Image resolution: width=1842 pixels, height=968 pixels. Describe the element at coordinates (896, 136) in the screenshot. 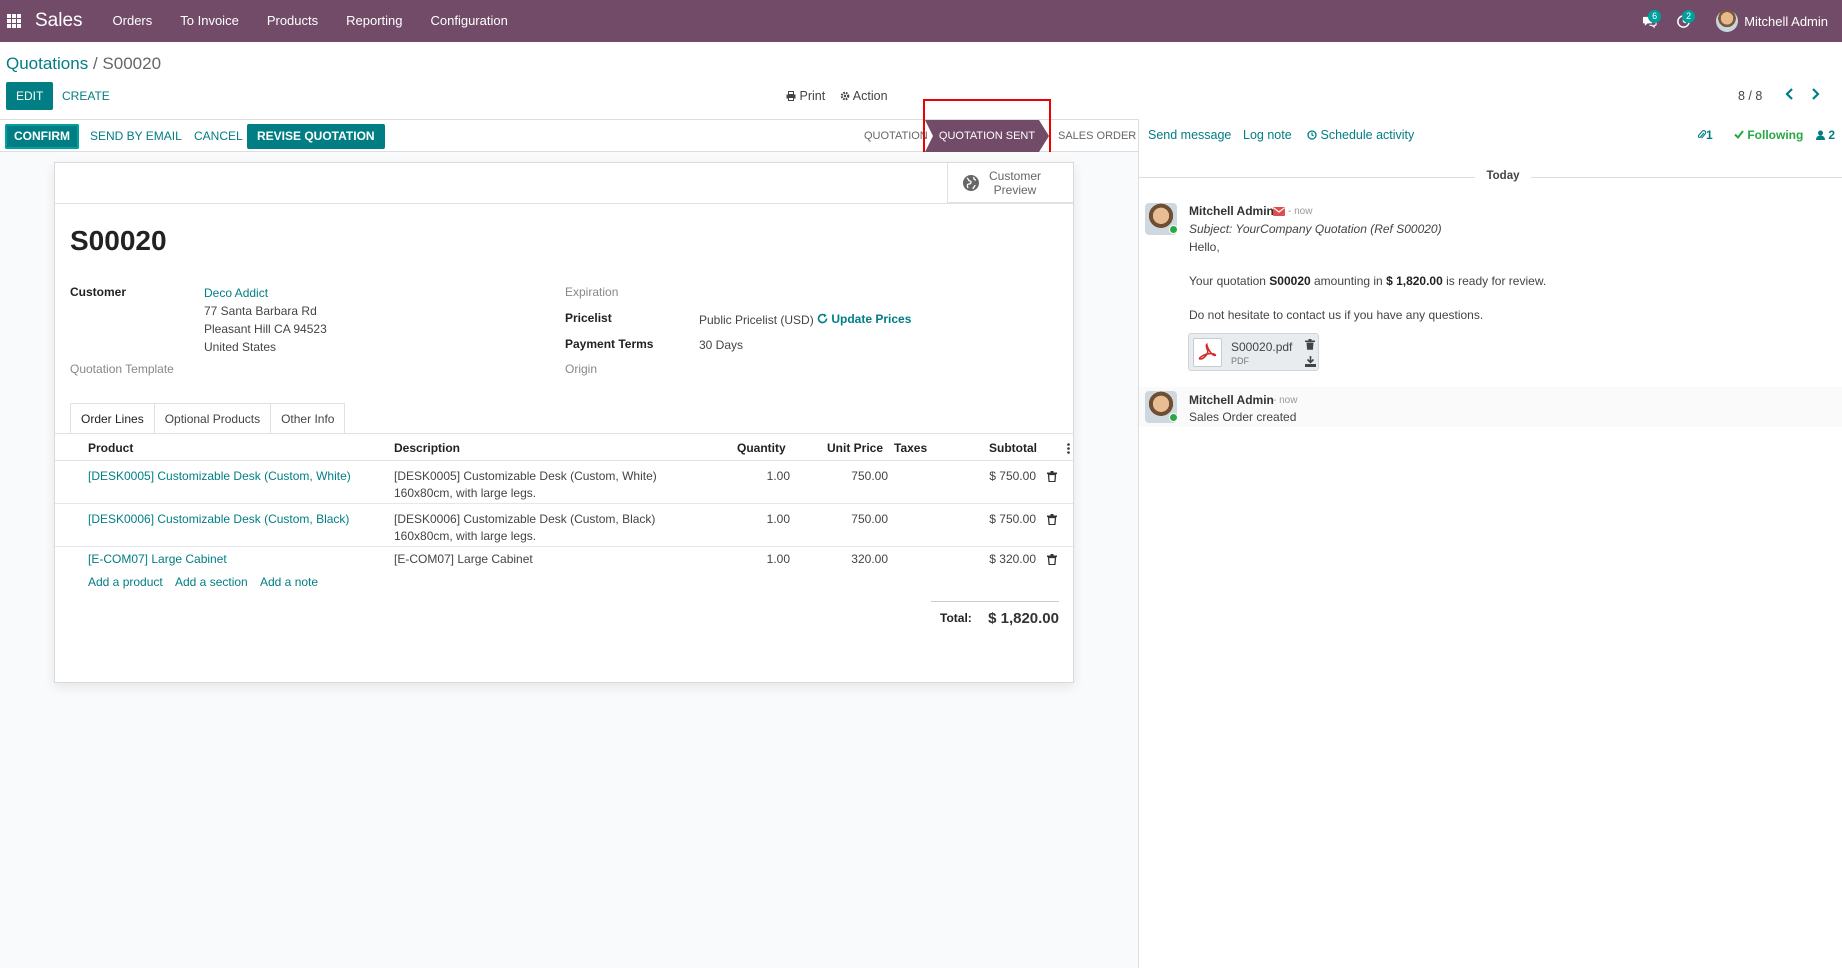

I see `stage-quotation: QUOTATION` at that location.